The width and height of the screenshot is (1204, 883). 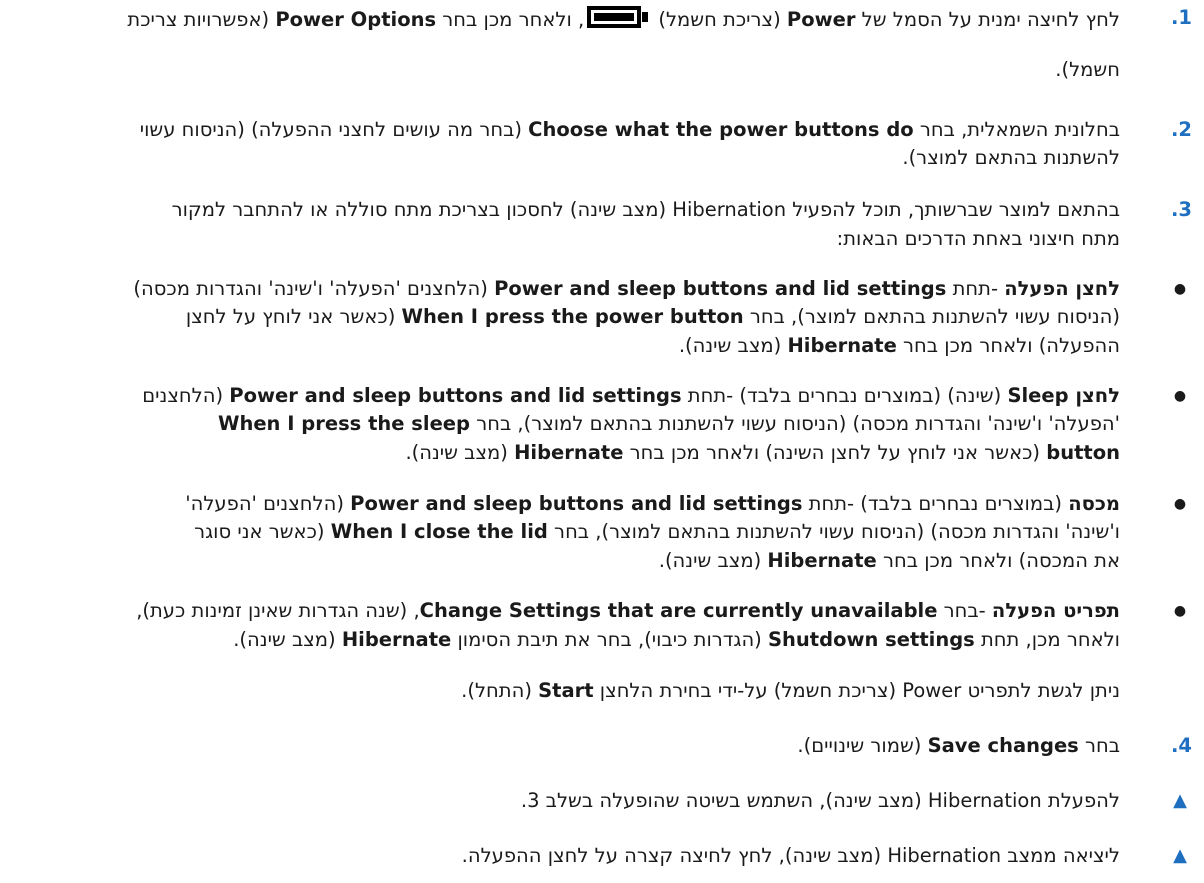 What do you see at coordinates (1087, 69) in the screenshot?
I see `step-1-line-2: חשמל).` at bounding box center [1087, 69].